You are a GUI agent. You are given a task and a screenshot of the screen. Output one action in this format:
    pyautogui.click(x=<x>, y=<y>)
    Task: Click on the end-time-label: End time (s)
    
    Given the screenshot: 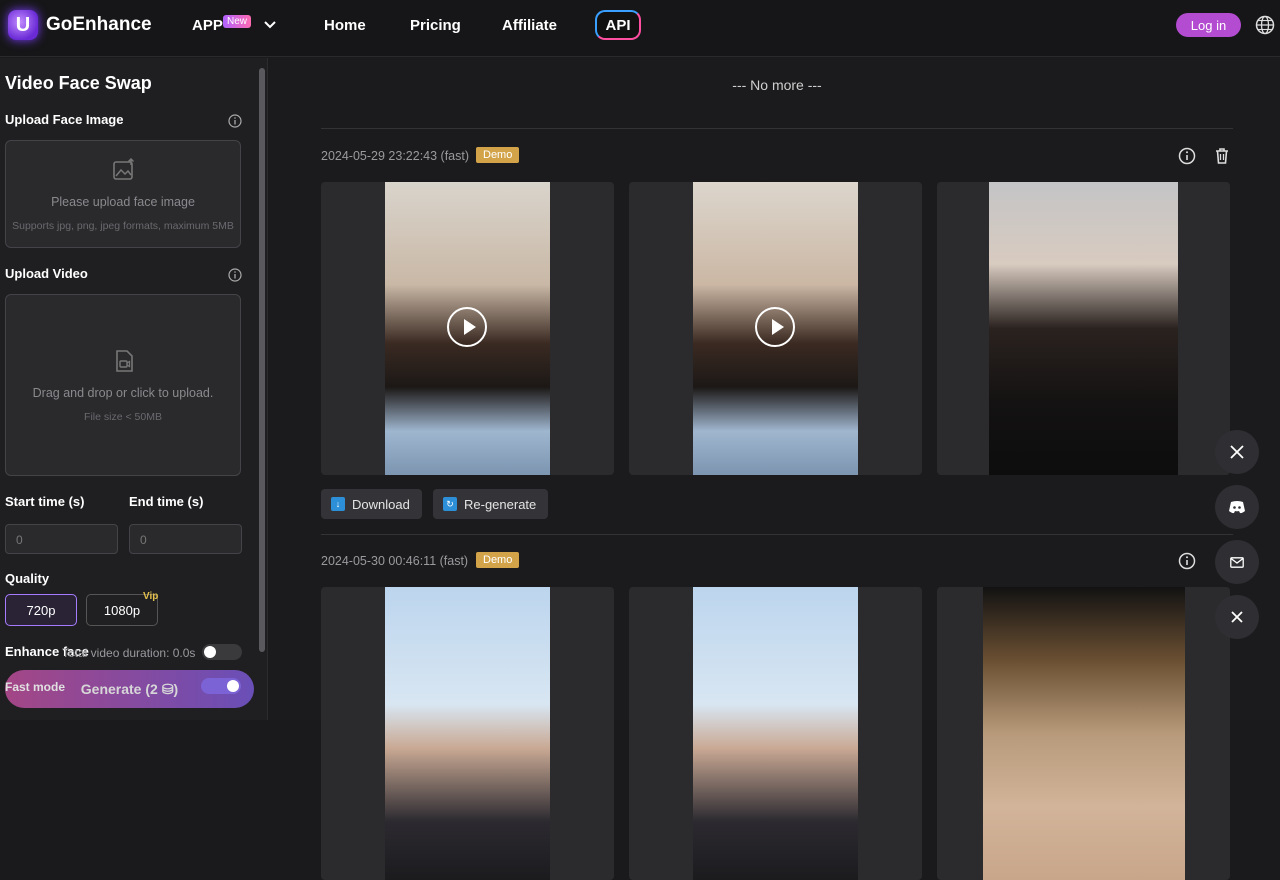 What is the action you would take?
    pyautogui.click(x=166, y=501)
    